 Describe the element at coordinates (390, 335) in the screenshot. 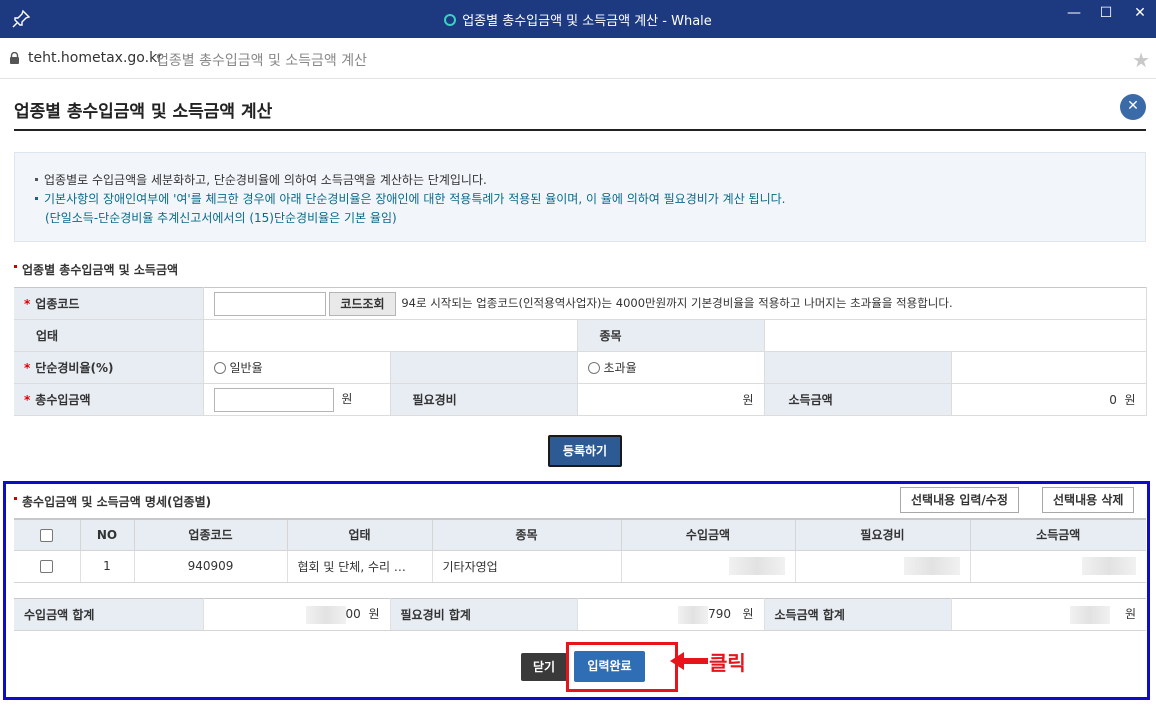

I see `business-type-value` at that location.